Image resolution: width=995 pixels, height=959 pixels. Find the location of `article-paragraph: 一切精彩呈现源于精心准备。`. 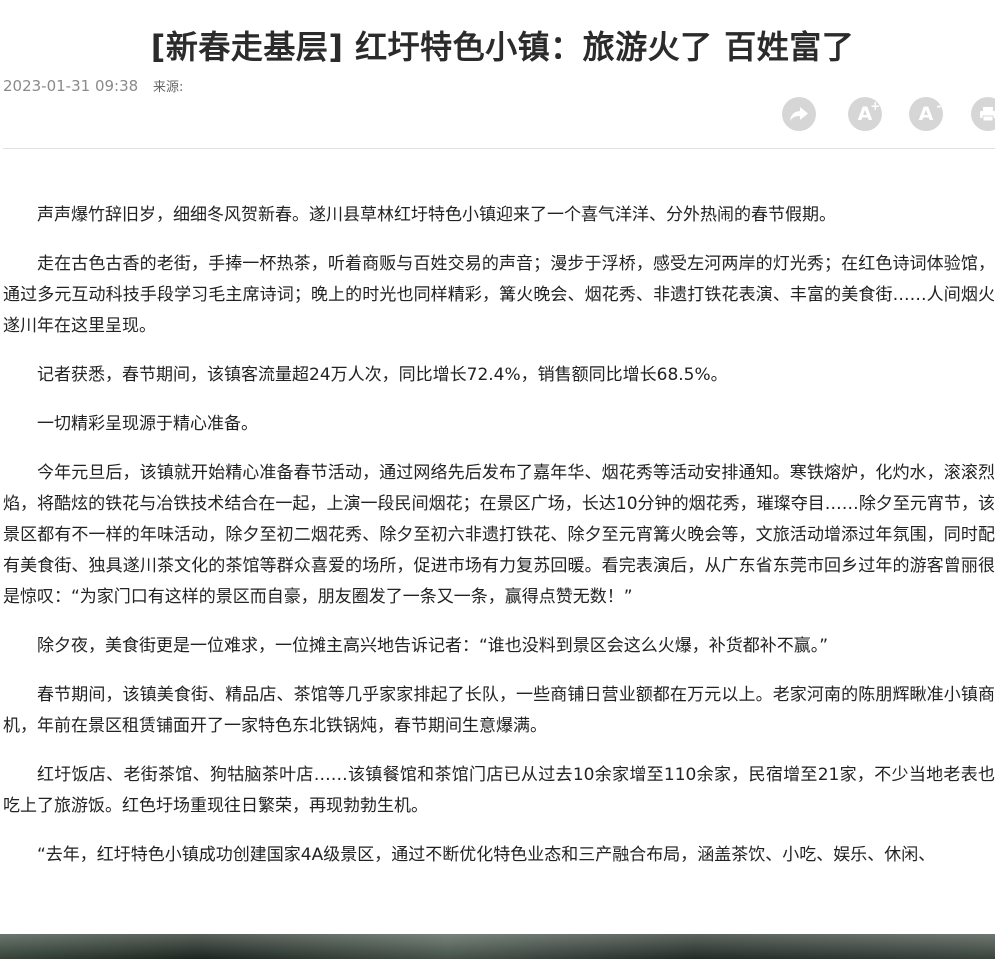

article-paragraph: 一切精彩呈现源于精心准备。 is located at coordinates (147, 424).